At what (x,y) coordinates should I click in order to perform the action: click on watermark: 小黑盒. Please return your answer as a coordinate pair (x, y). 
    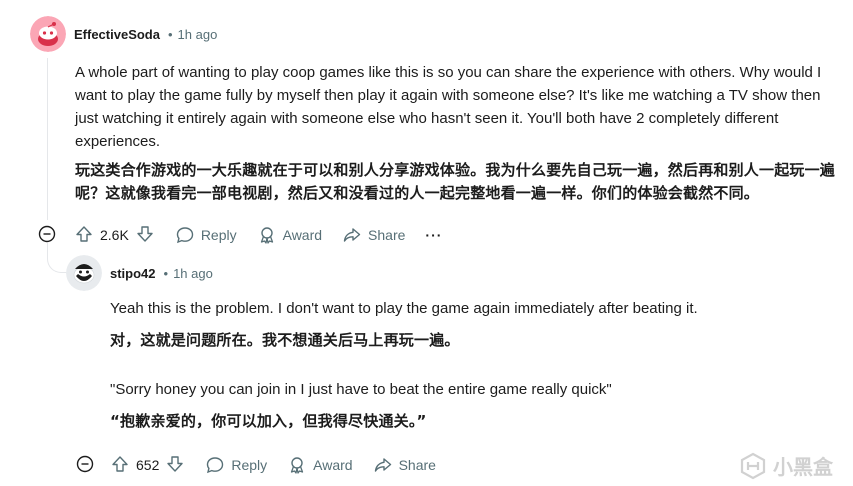
    Looking at the image, I should click on (786, 465).